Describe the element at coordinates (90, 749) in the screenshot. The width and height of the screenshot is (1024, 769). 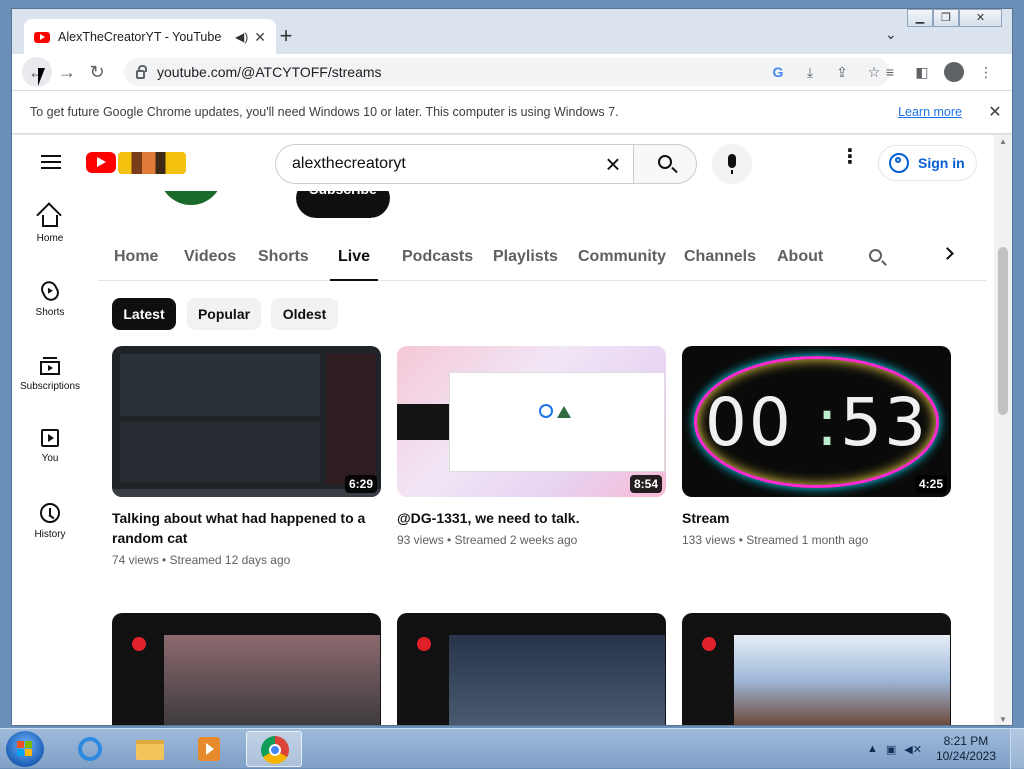
I see `taskbar-internet-explorer` at that location.